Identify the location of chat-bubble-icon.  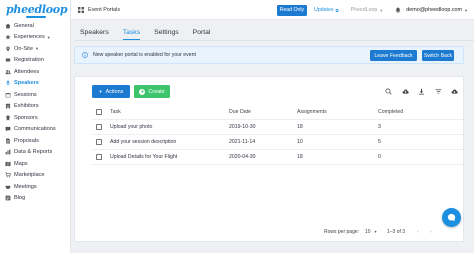
(451, 217).